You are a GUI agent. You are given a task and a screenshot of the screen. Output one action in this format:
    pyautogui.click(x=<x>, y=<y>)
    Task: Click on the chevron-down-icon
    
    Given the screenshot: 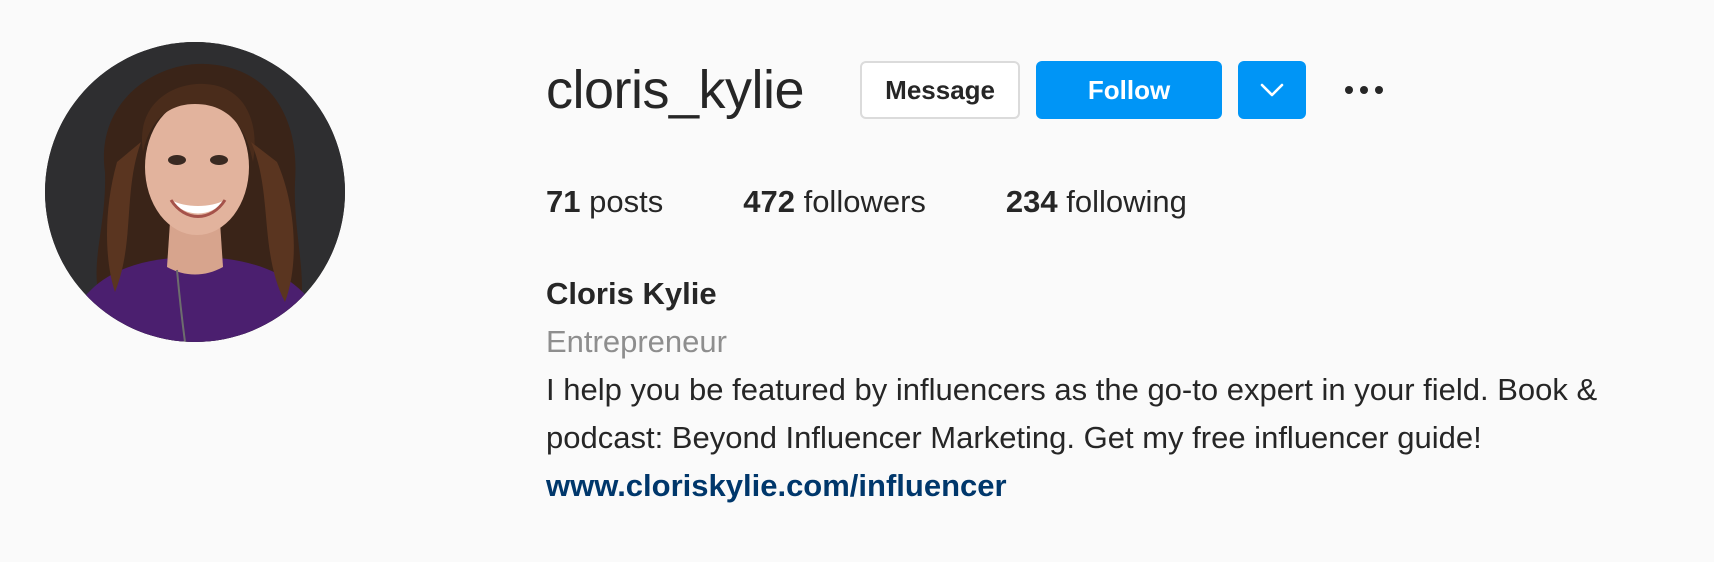 What is the action you would take?
    pyautogui.click(x=1272, y=90)
    